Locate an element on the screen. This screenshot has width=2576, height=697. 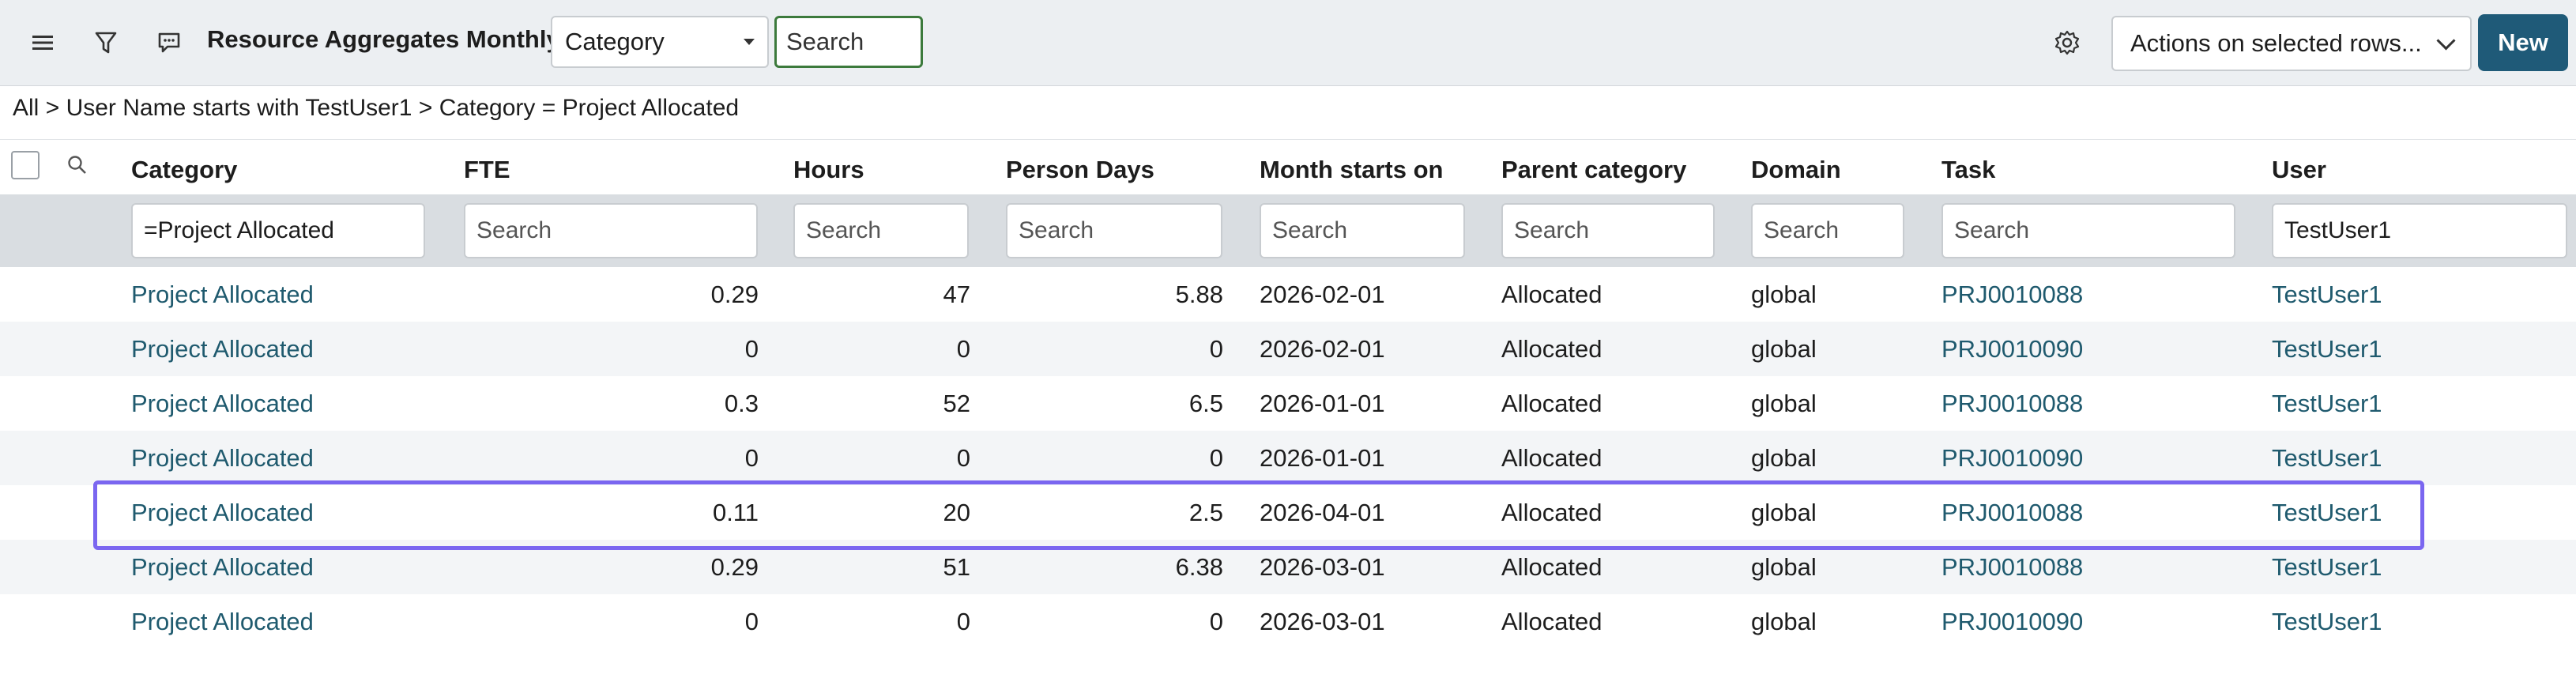
menu-icon is located at coordinates (42, 43).